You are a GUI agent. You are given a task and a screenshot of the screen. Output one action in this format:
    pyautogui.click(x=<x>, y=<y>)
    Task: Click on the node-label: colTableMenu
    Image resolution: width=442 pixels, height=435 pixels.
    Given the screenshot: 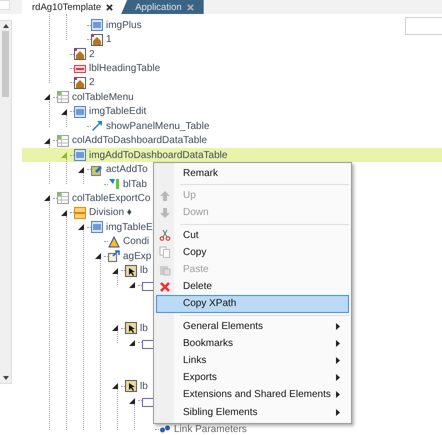 What is the action you would take?
    pyautogui.click(x=103, y=97)
    